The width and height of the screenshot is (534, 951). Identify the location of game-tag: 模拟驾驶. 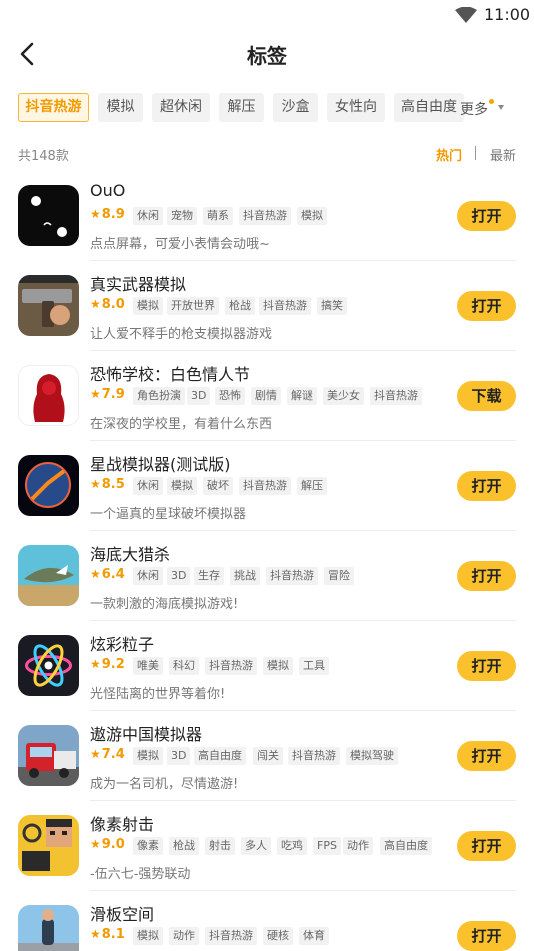
(372, 756).